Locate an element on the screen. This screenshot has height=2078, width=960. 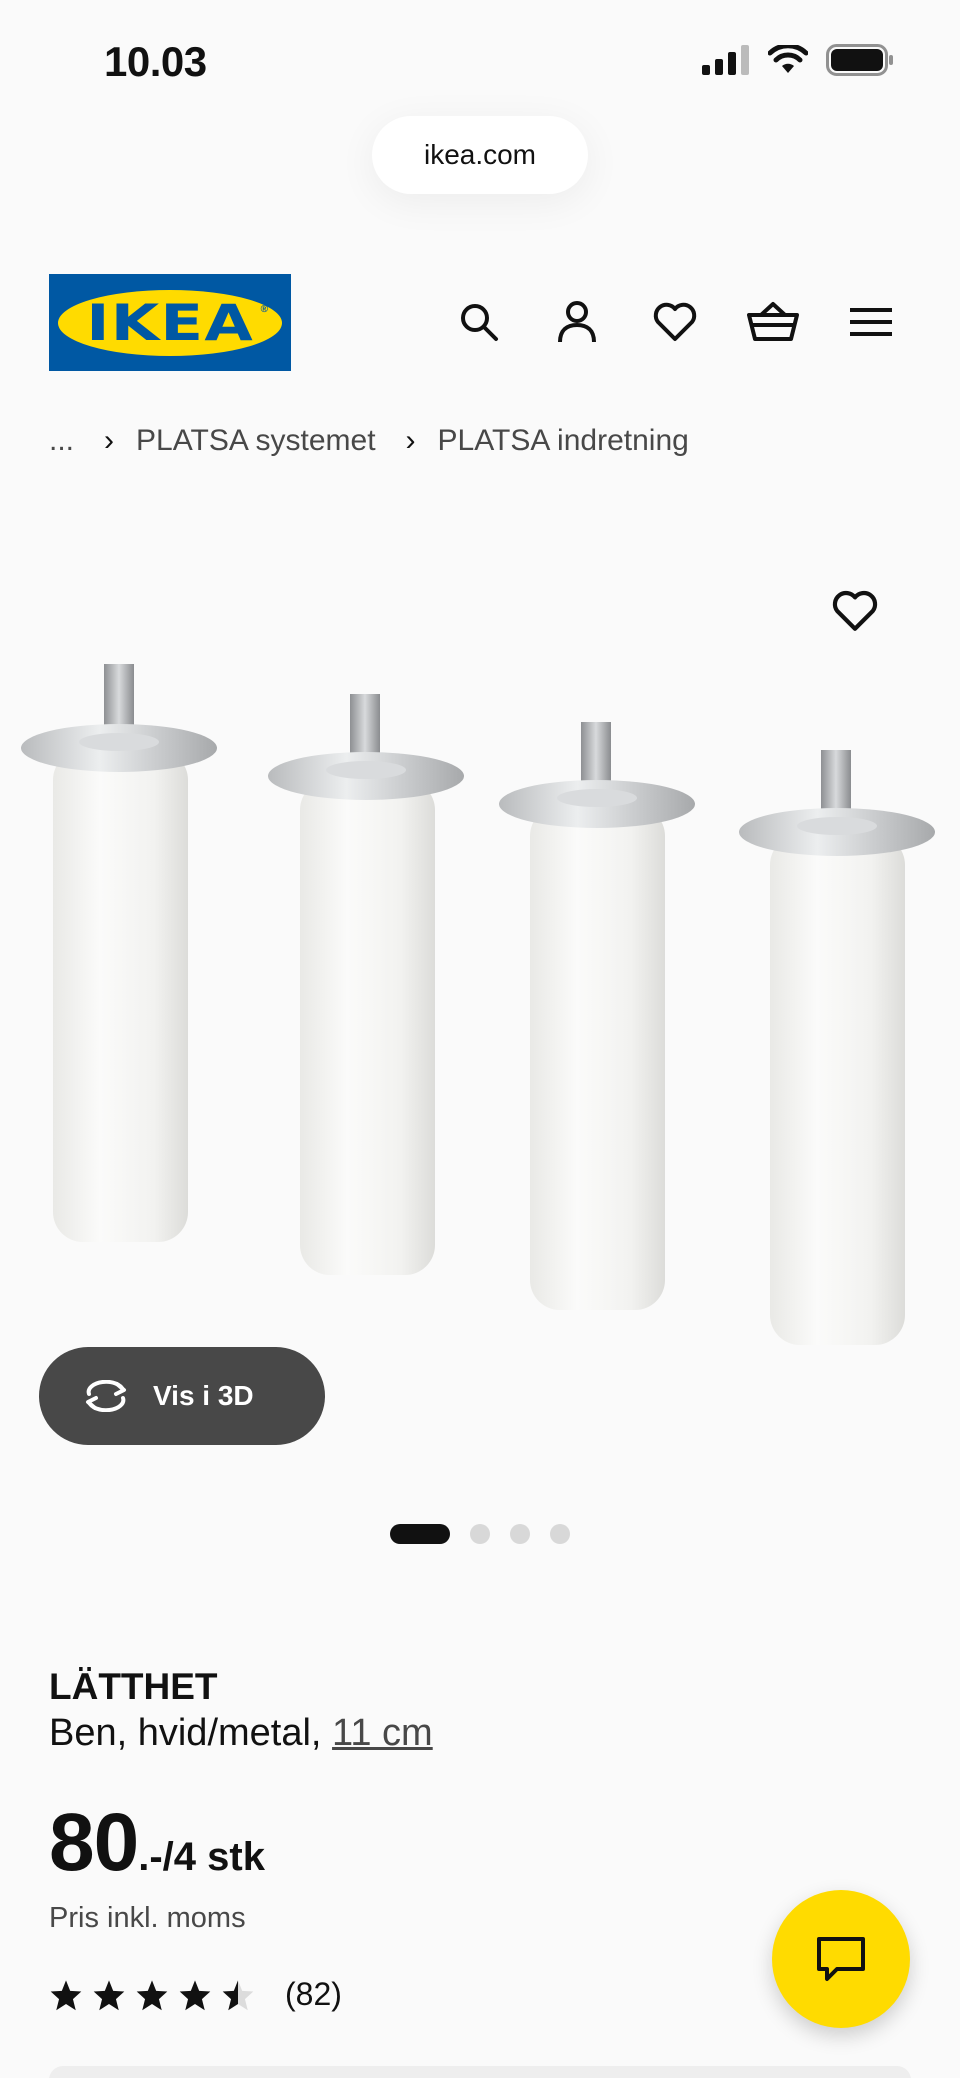
breadcrumb-item-platsa-systemet: PLATSA systemet is located at coordinates (256, 441).